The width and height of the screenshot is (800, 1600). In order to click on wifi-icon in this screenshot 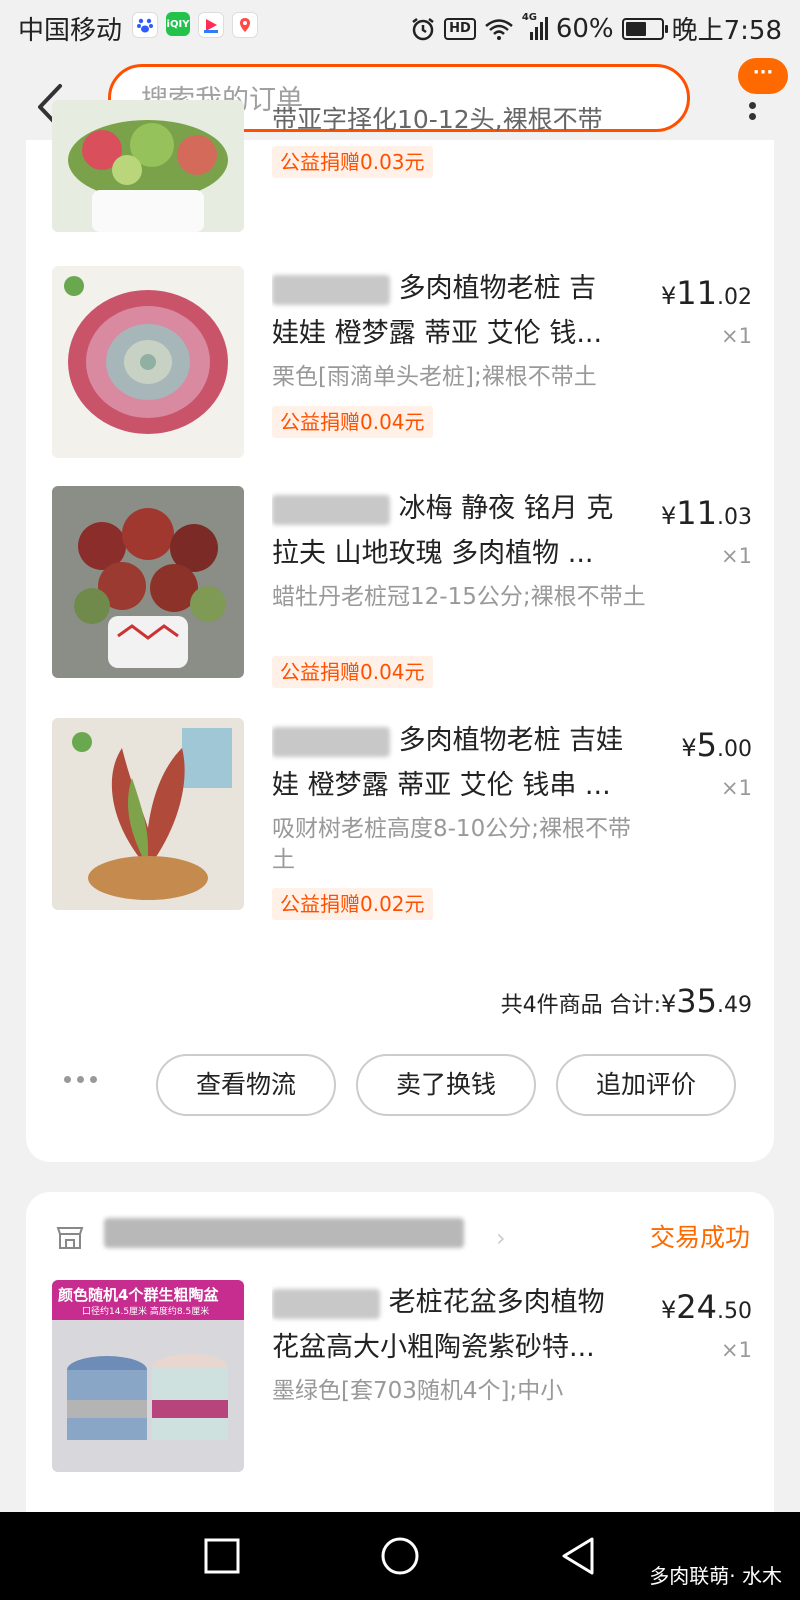, I will do `click(499, 29)`.